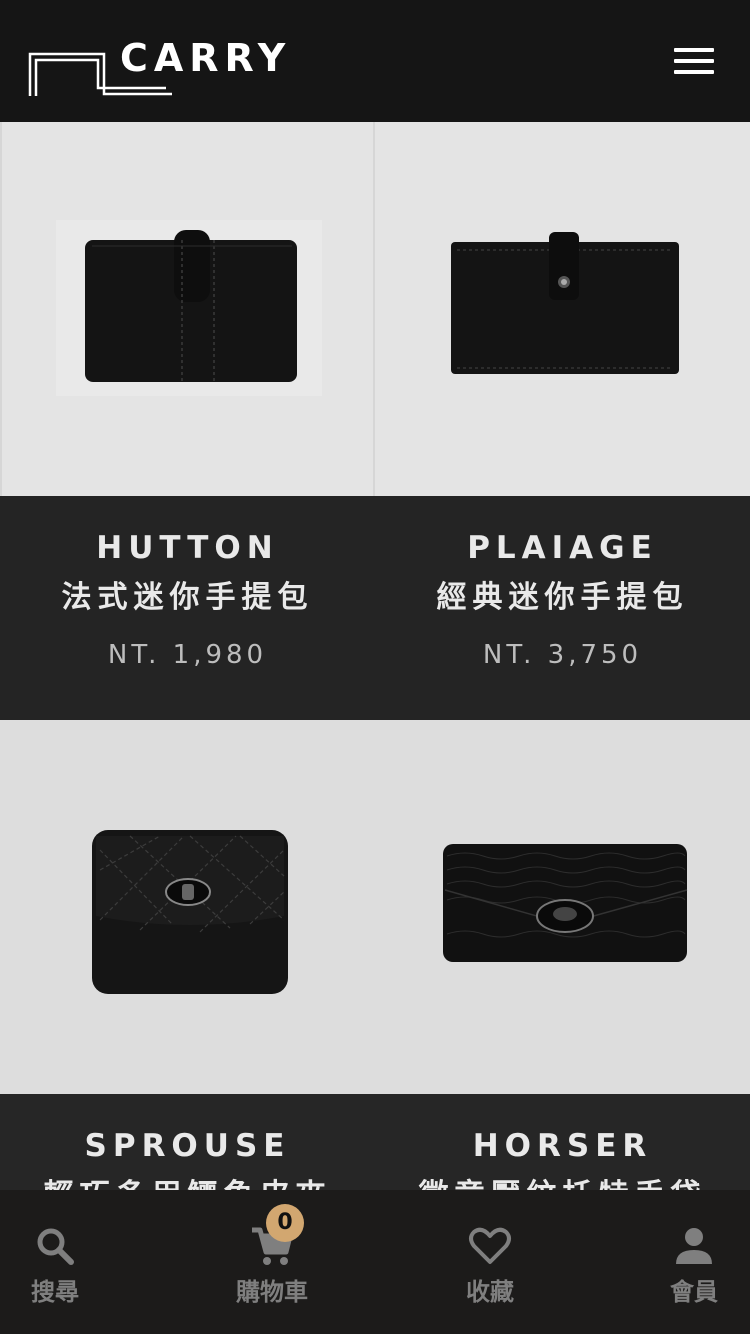 The height and width of the screenshot is (1334, 750). Describe the element at coordinates (375, 1262) in the screenshot. I see `bottom-tab-bar: 搜尋 購物車 收藏 會員` at that location.